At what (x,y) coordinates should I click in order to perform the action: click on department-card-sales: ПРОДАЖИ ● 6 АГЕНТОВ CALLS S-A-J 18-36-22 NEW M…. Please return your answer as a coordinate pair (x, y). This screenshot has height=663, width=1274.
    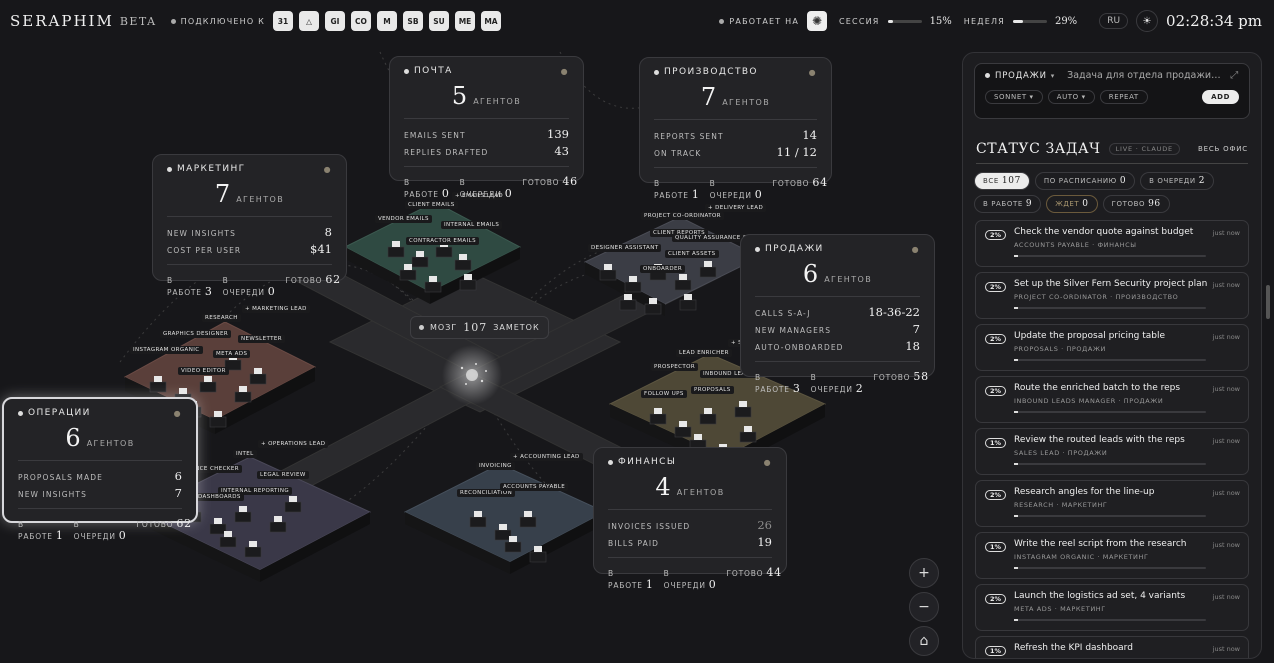
    Looking at the image, I should click on (837, 314).